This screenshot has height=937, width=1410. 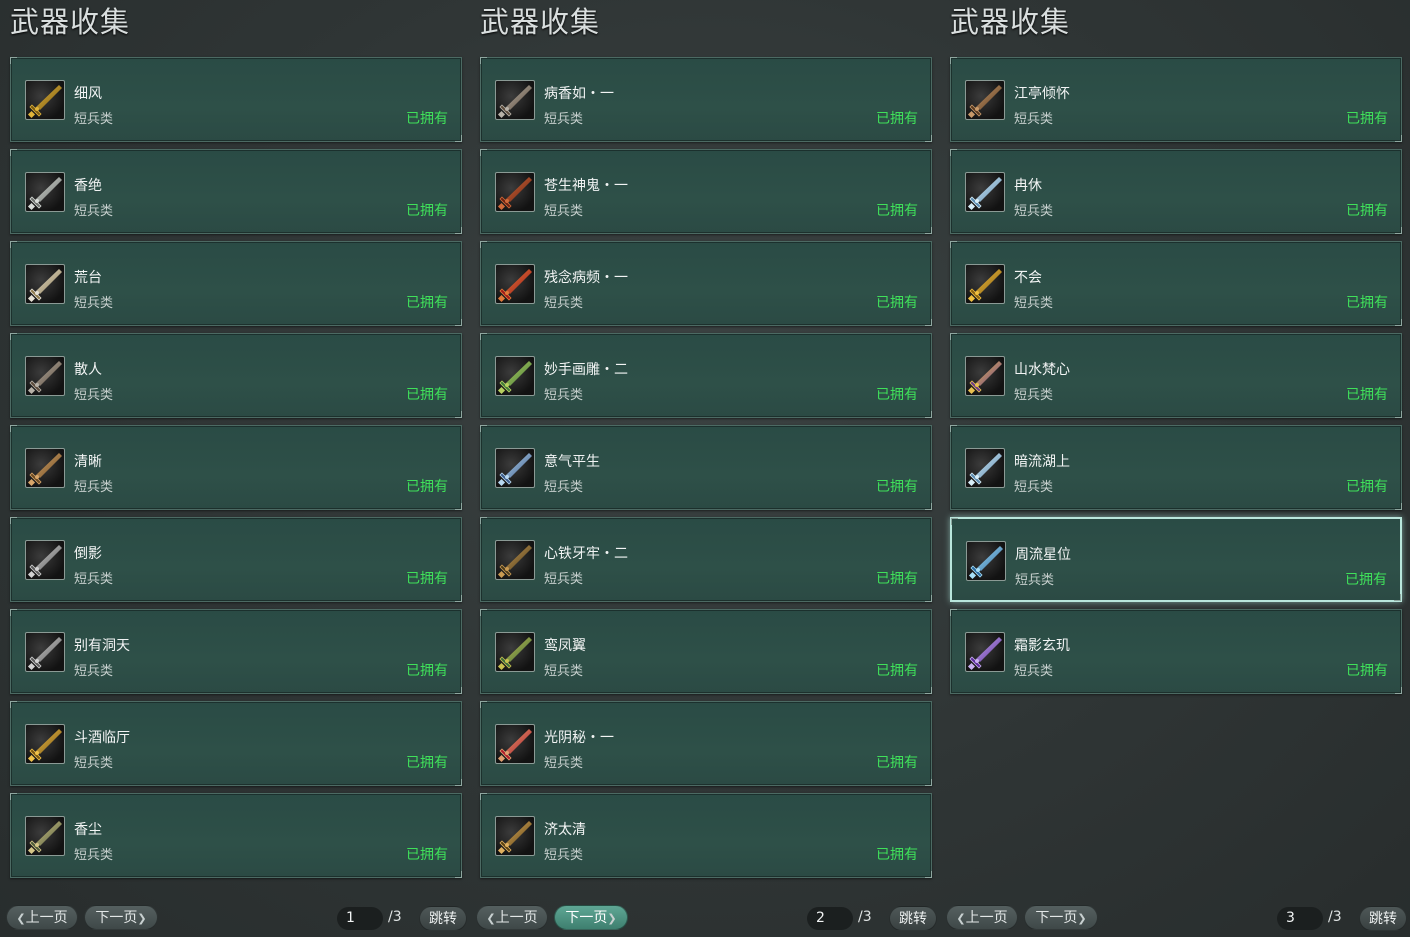 I want to click on weapon-card: 妙手画雕・二 短兵类 已拥有, so click(x=706, y=375).